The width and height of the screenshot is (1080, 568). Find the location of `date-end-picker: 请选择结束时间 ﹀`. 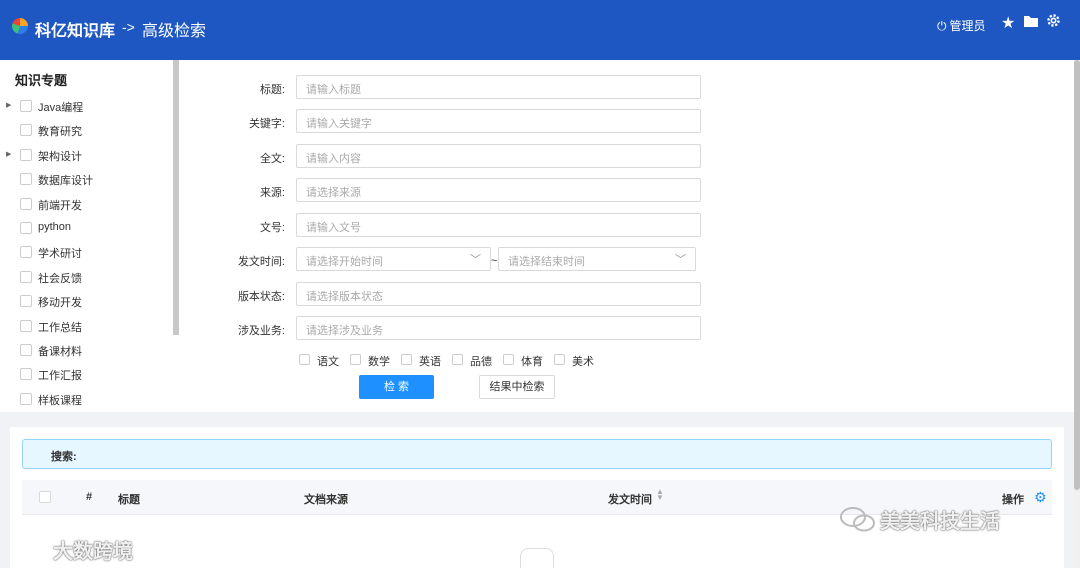

date-end-picker: 请选择结束时间 ﹀ is located at coordinates (597, 259).